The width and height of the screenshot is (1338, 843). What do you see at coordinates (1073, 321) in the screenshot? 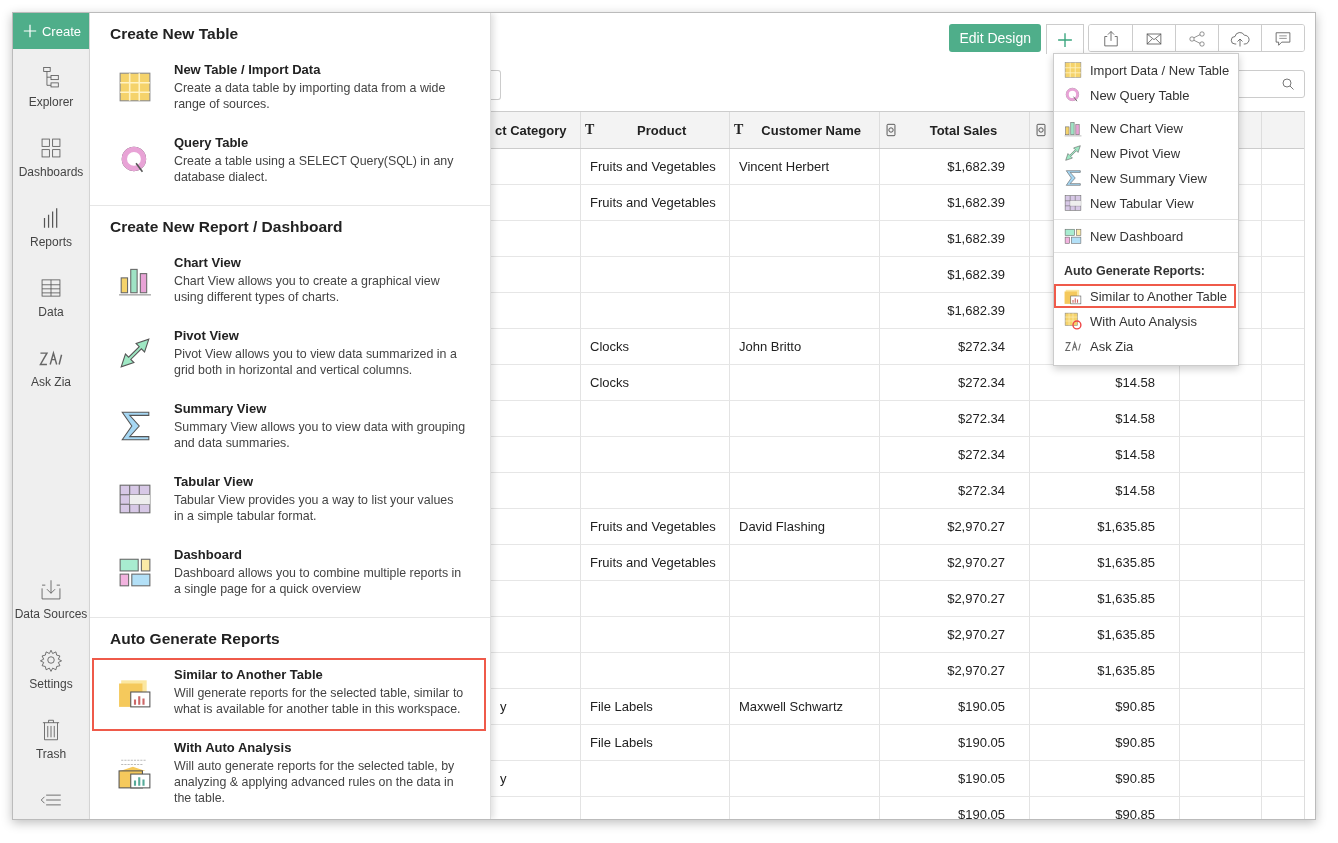
I see `refresh-grid-icon` at bounding box center [1073, 321].